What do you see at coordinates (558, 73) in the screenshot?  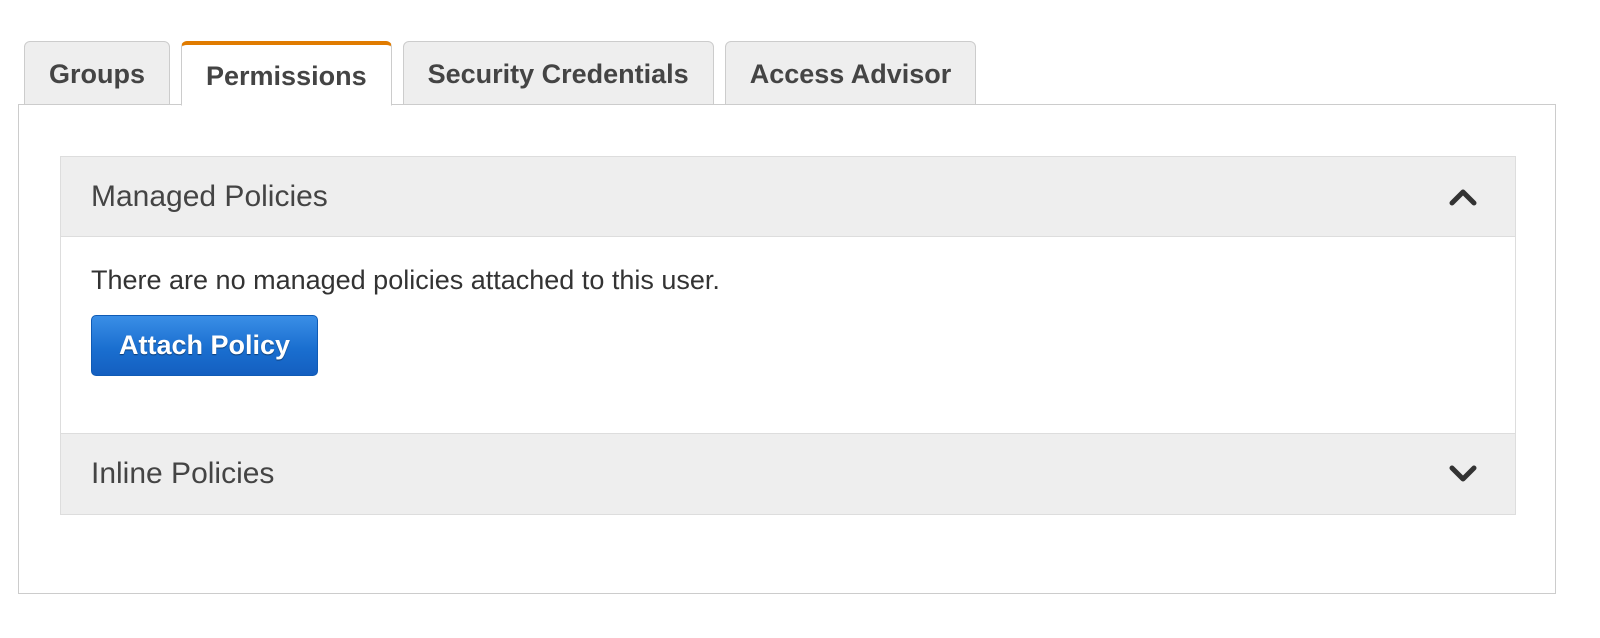 I see `tab-security-credentials: Security Credentials` at bounding box center [558, 73].